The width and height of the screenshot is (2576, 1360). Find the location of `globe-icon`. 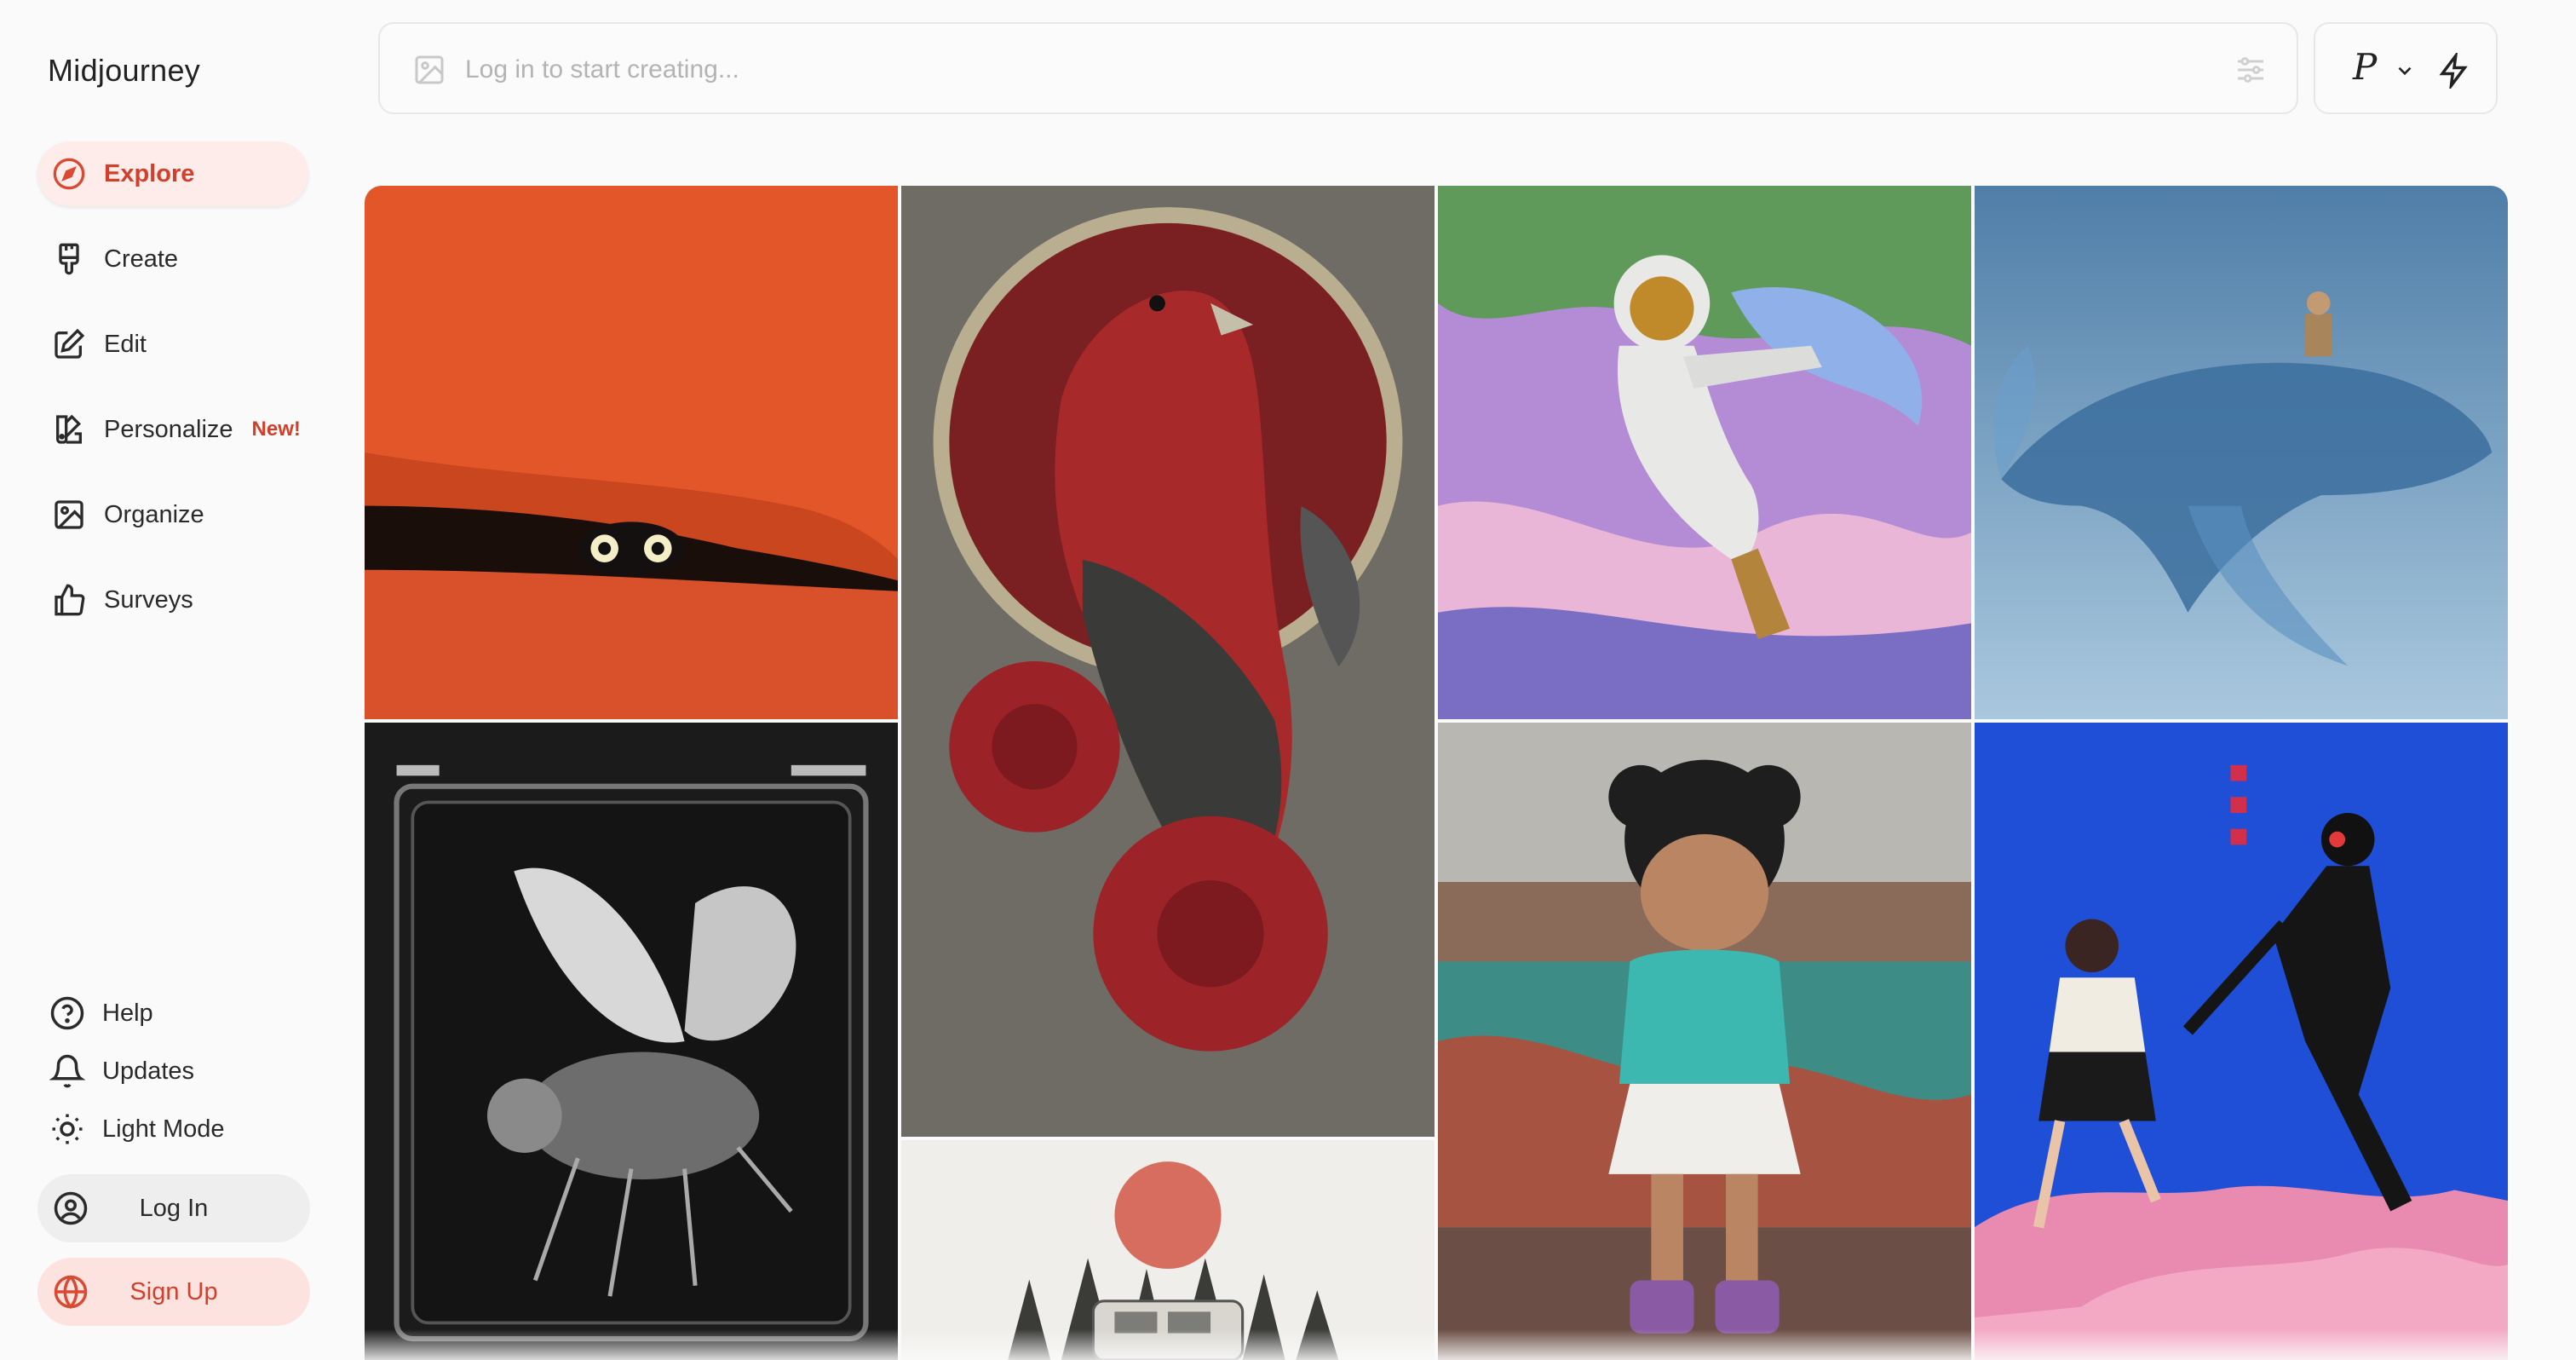

globe-icon is located at coordinates (71, 1292).